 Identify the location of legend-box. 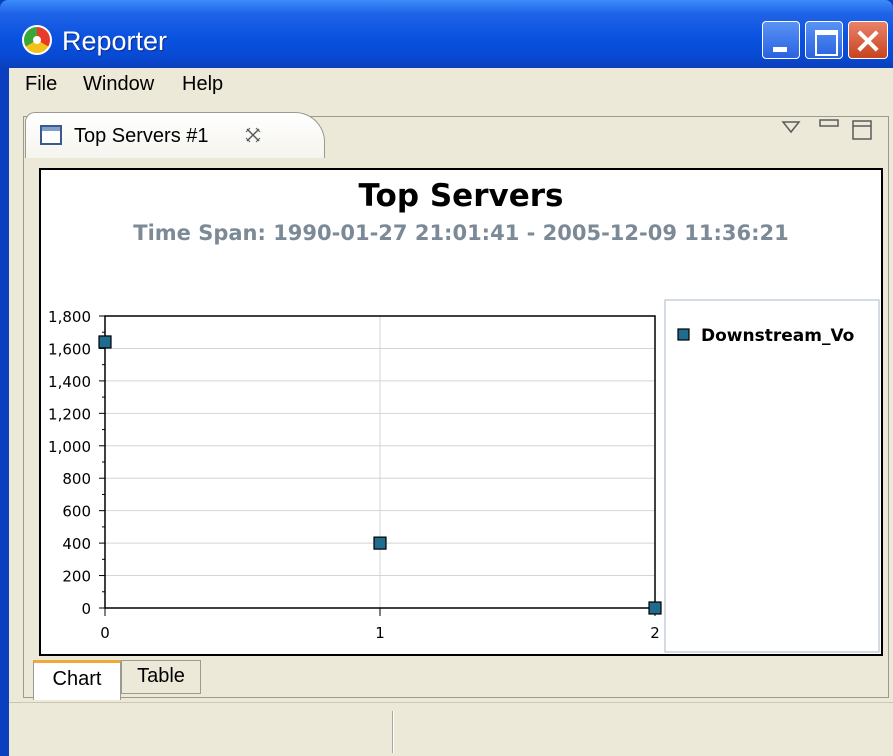
(772, 476).